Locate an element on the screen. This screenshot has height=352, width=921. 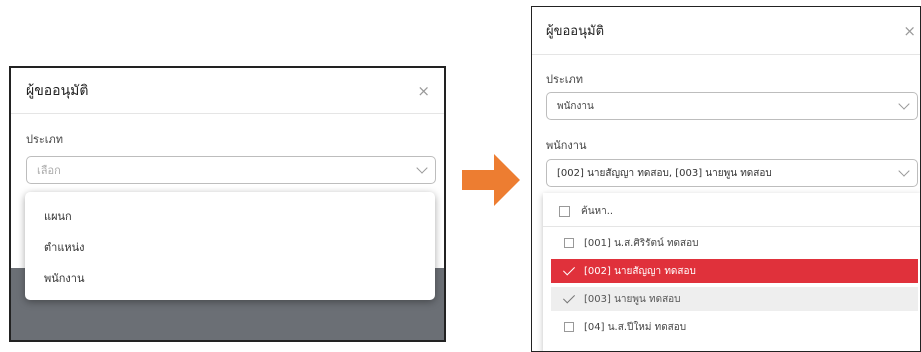
dropdown-option-position: ตำแหน่ง is located at coordinates (230, 246).